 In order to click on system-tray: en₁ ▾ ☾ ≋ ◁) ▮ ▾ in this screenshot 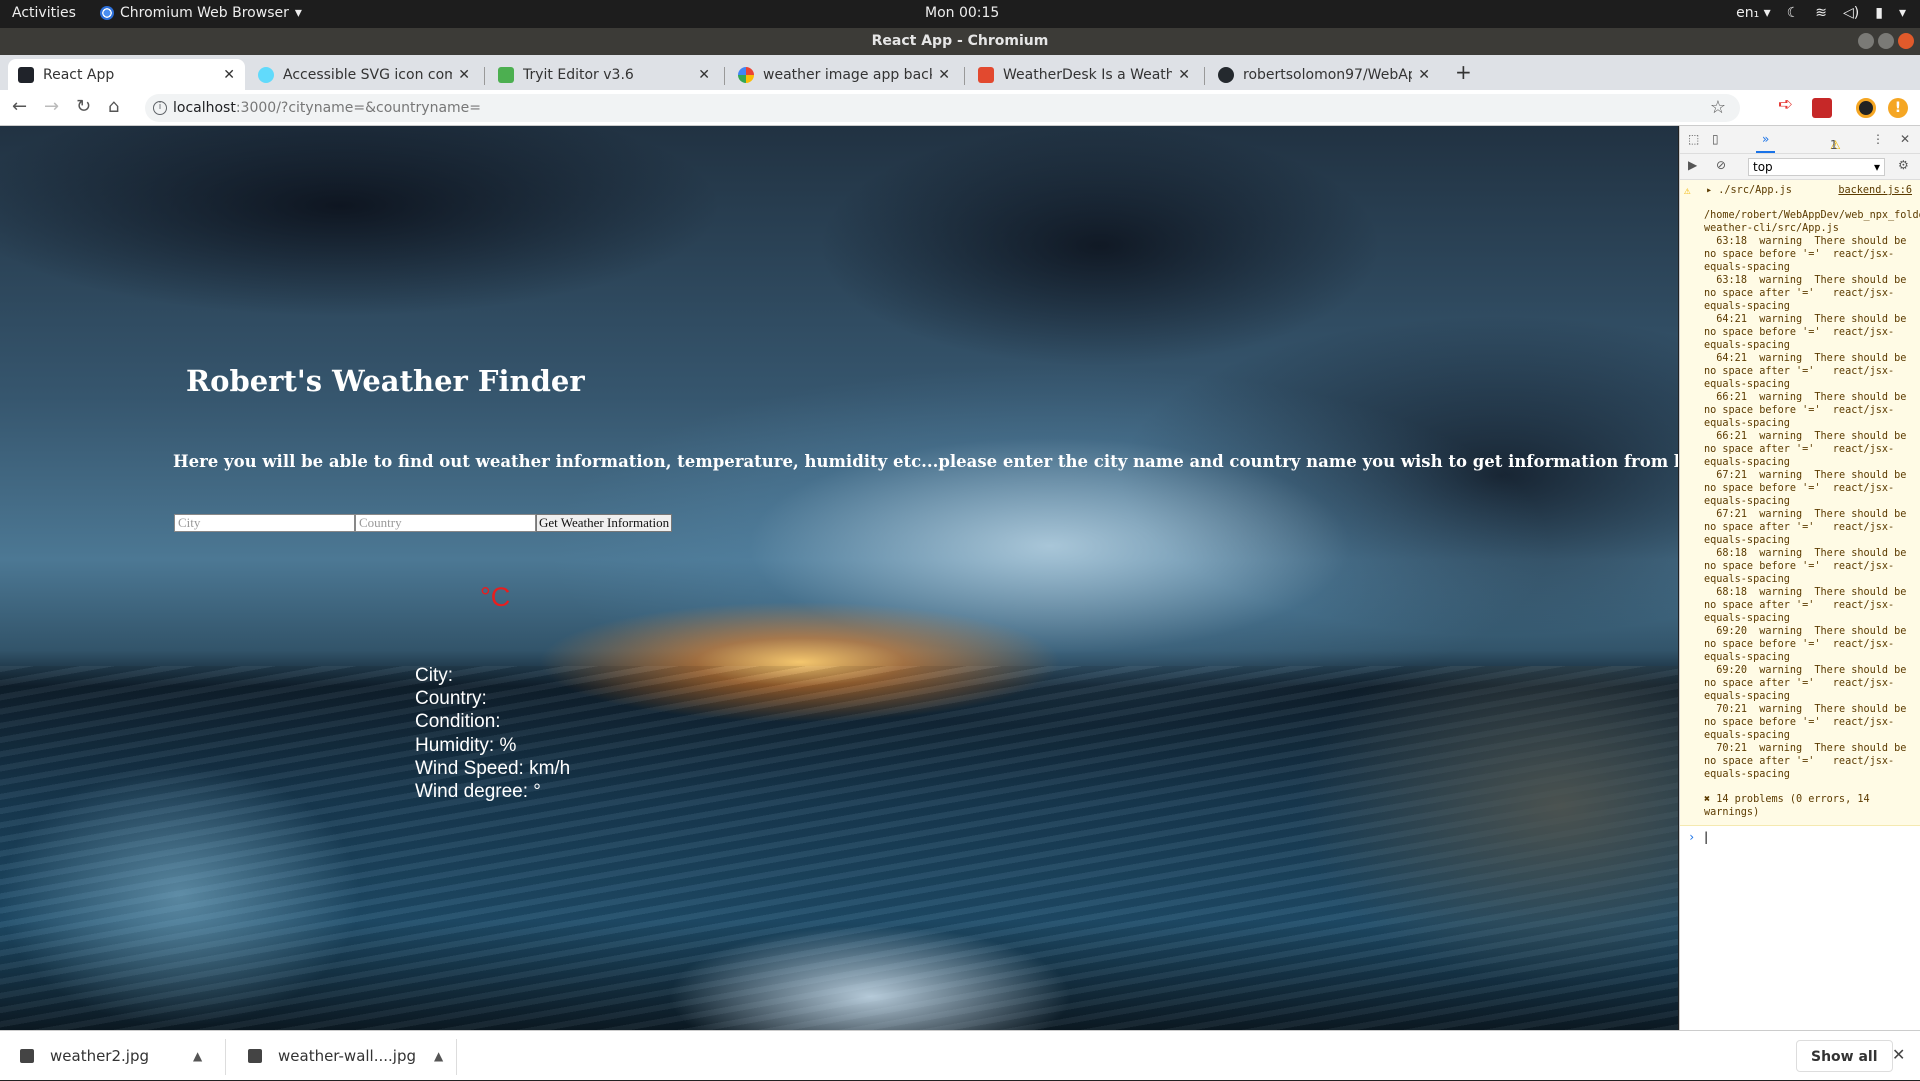, I will do `click(1821, 13)`.